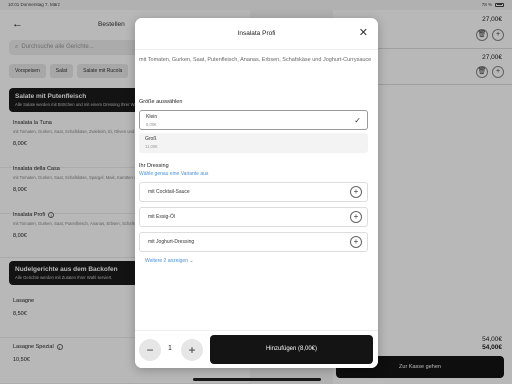 The height and width of the screenshot is (384, 512). Describe the element at coordinates (171, 242) in the screenshot. I see `dressing-label: mit Joghurt-Dressing` at that location.